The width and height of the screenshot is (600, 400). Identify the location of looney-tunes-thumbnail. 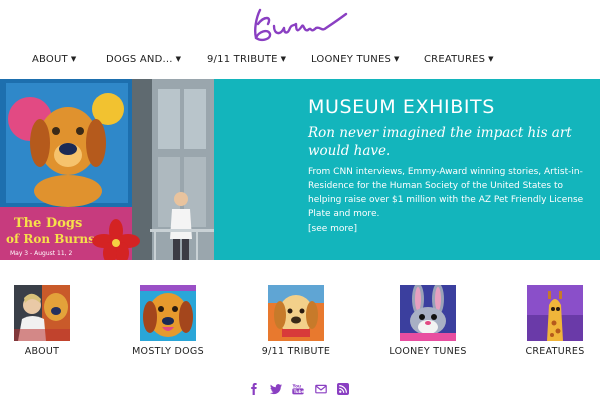
(428, 313).